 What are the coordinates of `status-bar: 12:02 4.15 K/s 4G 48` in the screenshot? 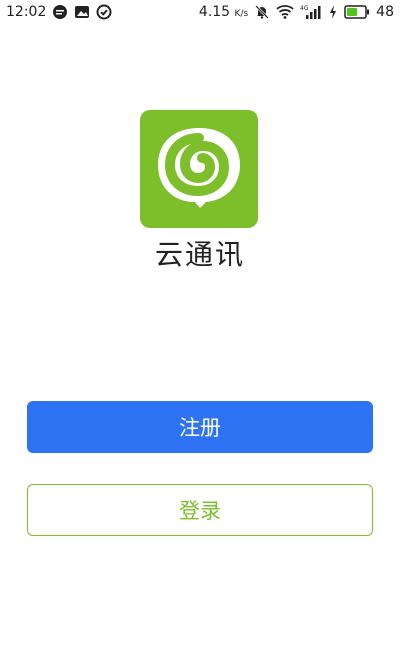 It's located at (200, 12).